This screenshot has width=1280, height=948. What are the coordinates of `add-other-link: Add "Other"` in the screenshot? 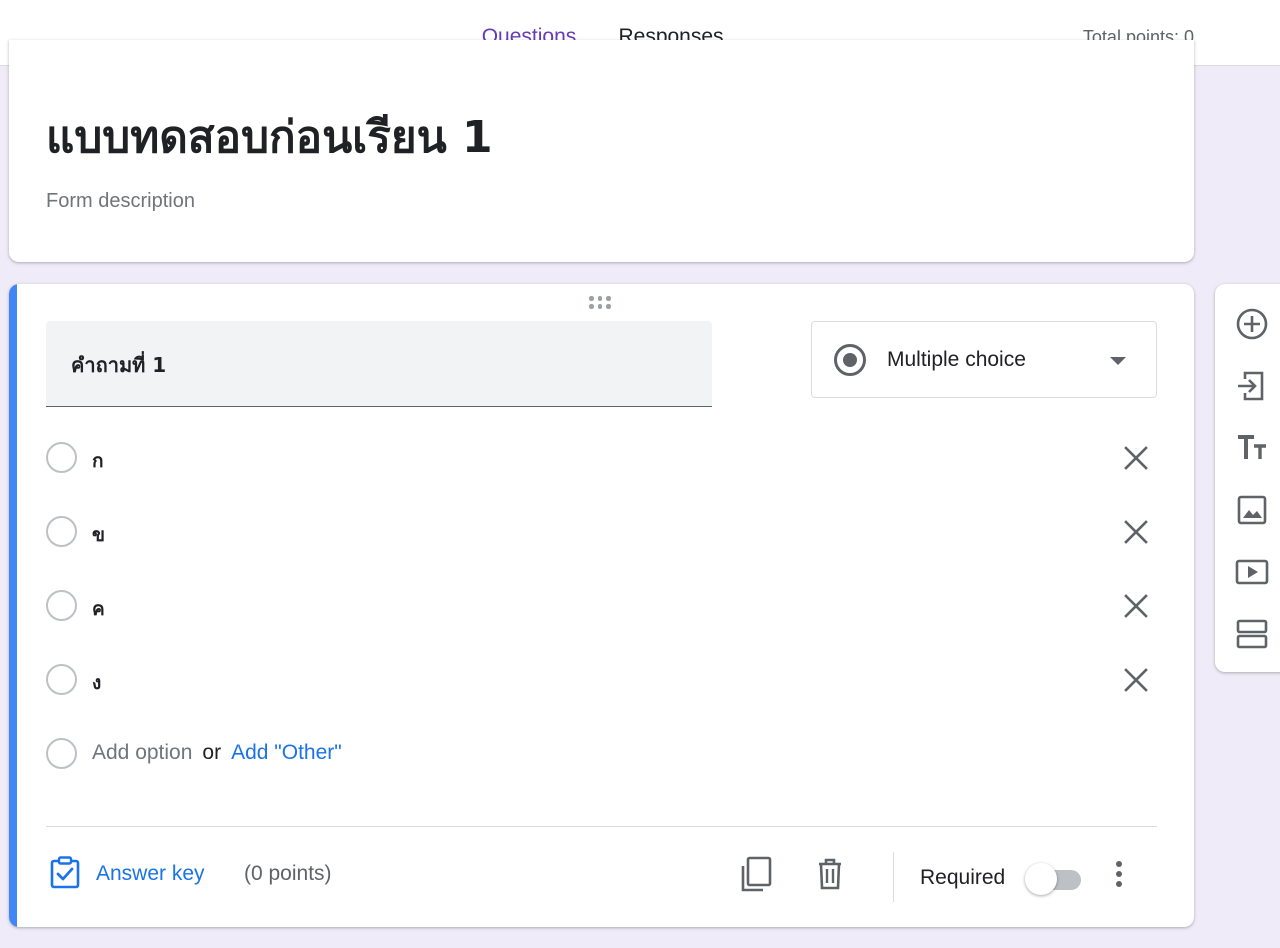 It's located at (286, 752).